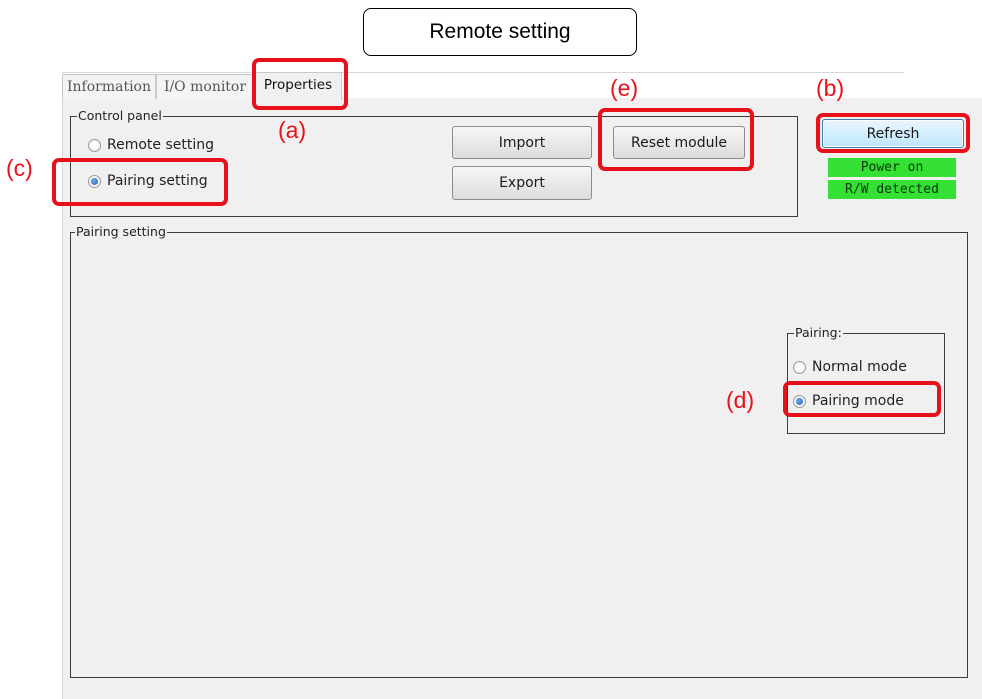  Describe the element at coordinates (892, 189) in the screenshot. I see `rw-status-indicator: R/W detected` at that location.